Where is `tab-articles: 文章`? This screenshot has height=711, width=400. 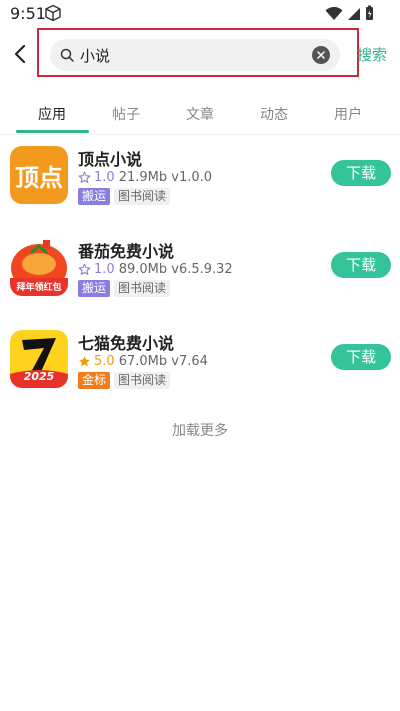
tab-articles: 文章 is located at coordinates (200, 114).